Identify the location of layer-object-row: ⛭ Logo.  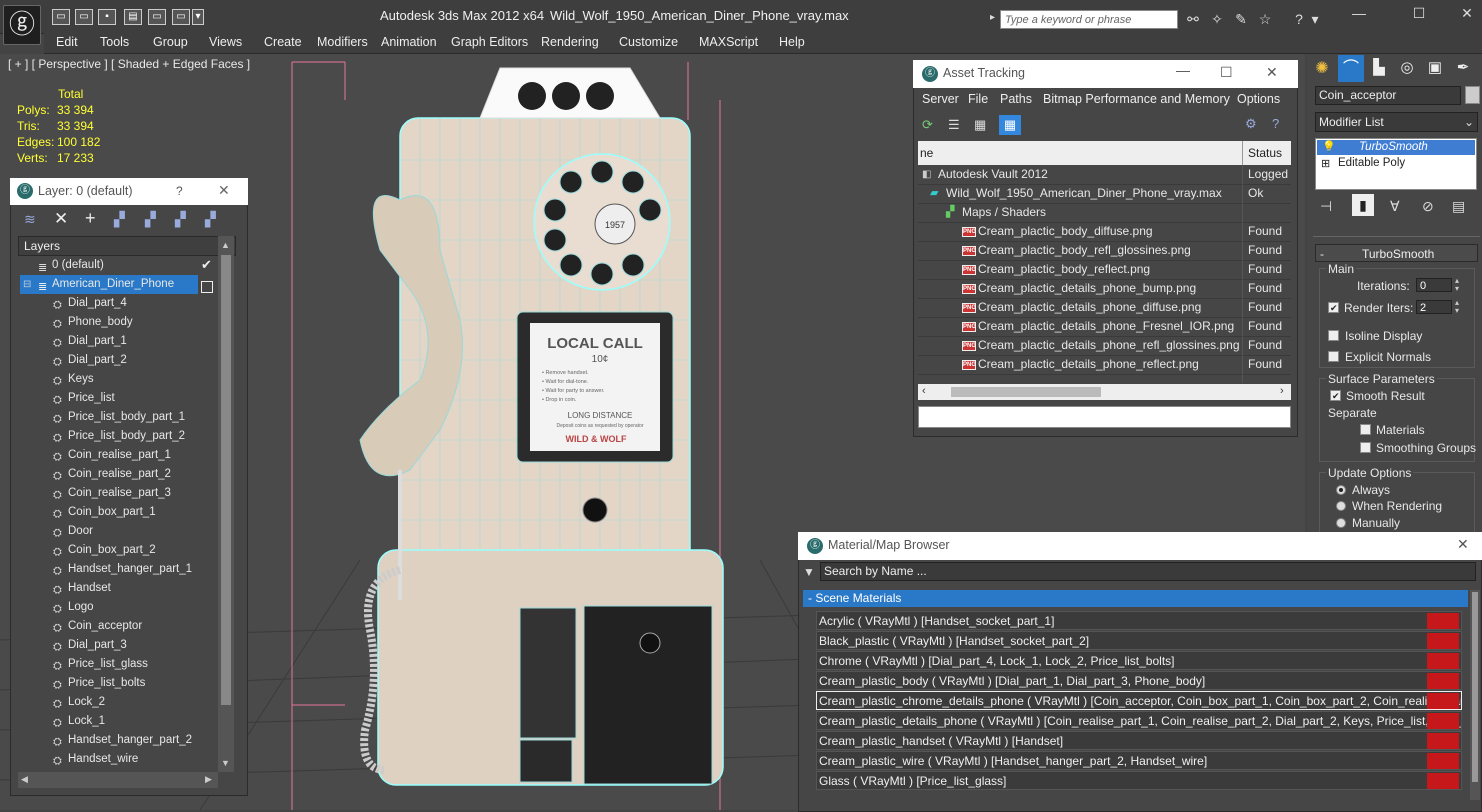
(118, 607).